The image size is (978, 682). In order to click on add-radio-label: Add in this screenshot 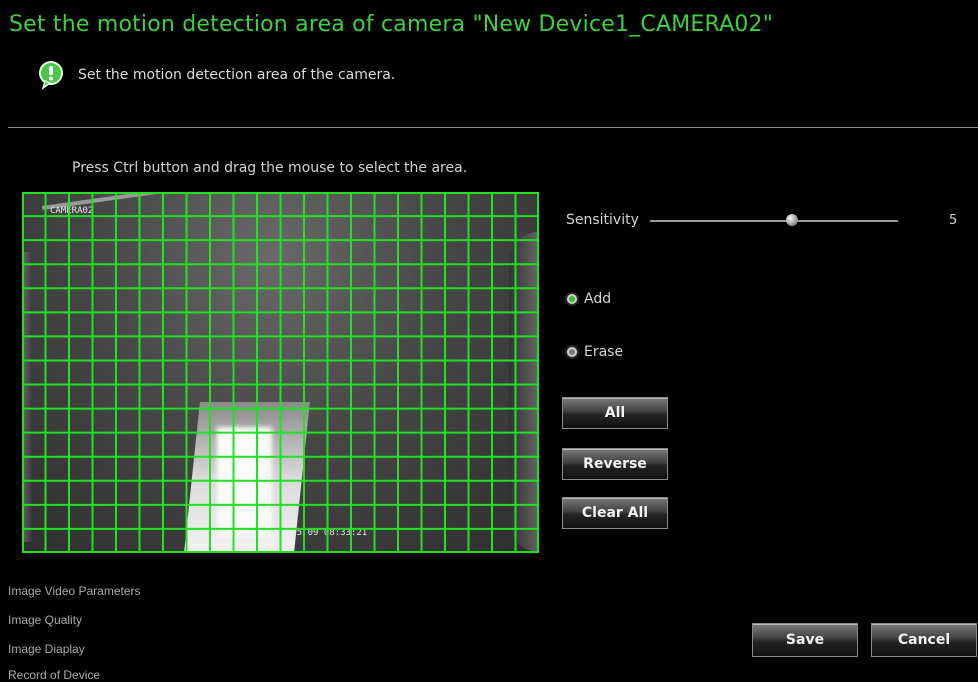, I will do `click(598, 299)`.